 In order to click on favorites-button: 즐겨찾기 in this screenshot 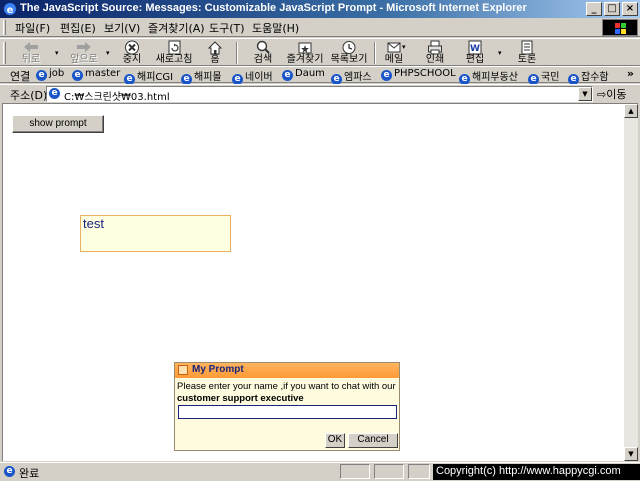, I will do `click(305, 52)`.